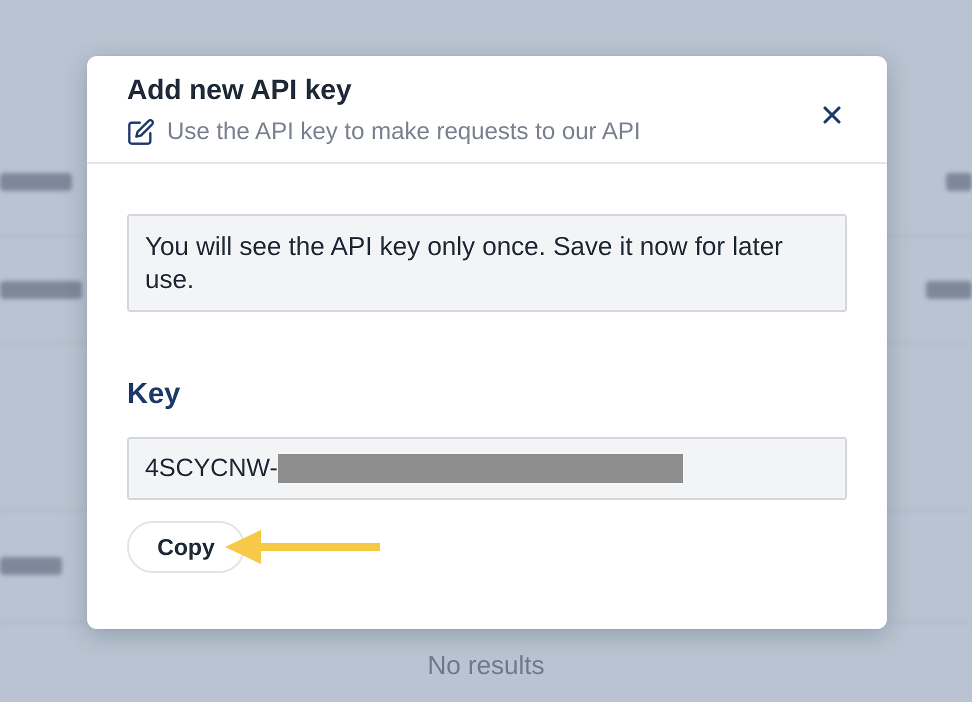 This screenshot has height=702, width=972. I want to click on arrow-icon, so click(304, 547).